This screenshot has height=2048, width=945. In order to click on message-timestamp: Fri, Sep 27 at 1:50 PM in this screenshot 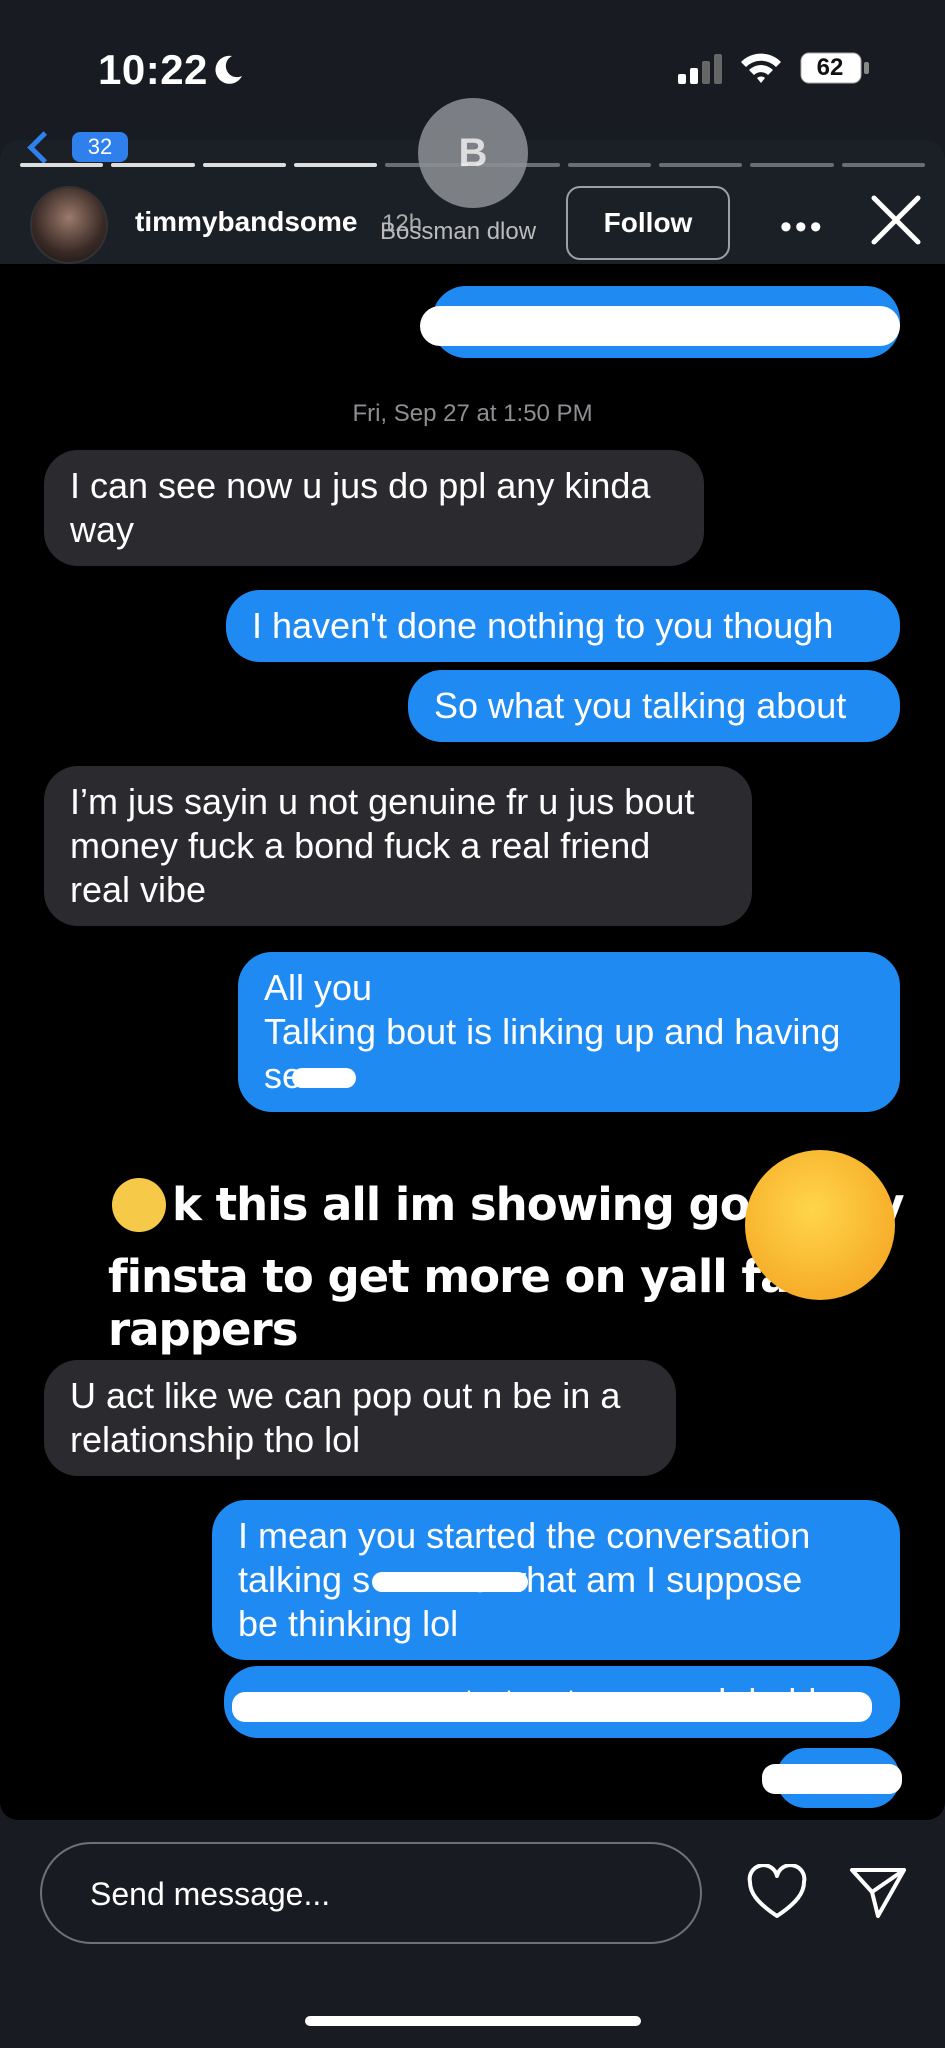, I will do `click(472, 413)`.